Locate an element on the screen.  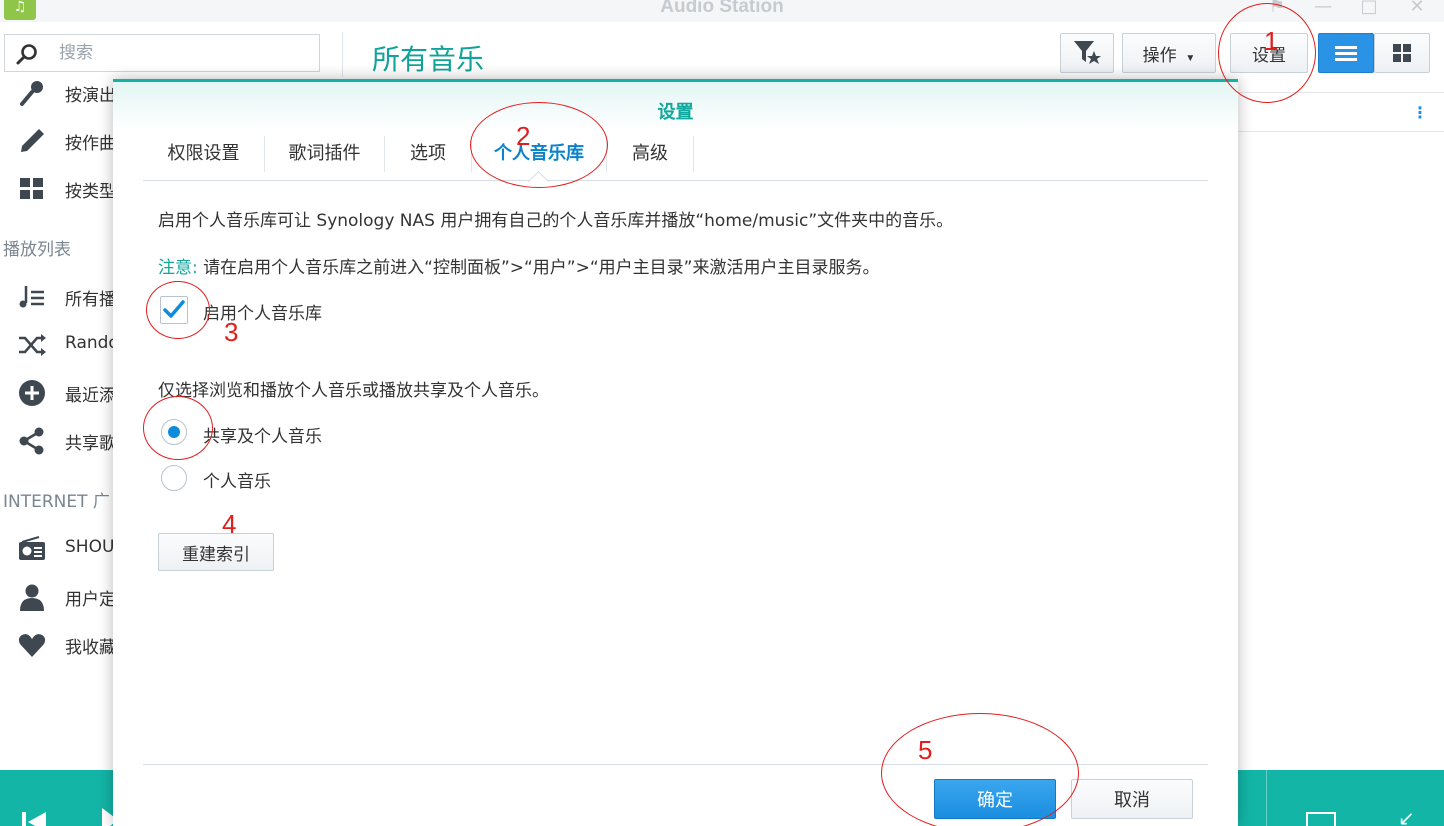
sidebar-item-label: 用户定 is located at coordinates (90, 600).